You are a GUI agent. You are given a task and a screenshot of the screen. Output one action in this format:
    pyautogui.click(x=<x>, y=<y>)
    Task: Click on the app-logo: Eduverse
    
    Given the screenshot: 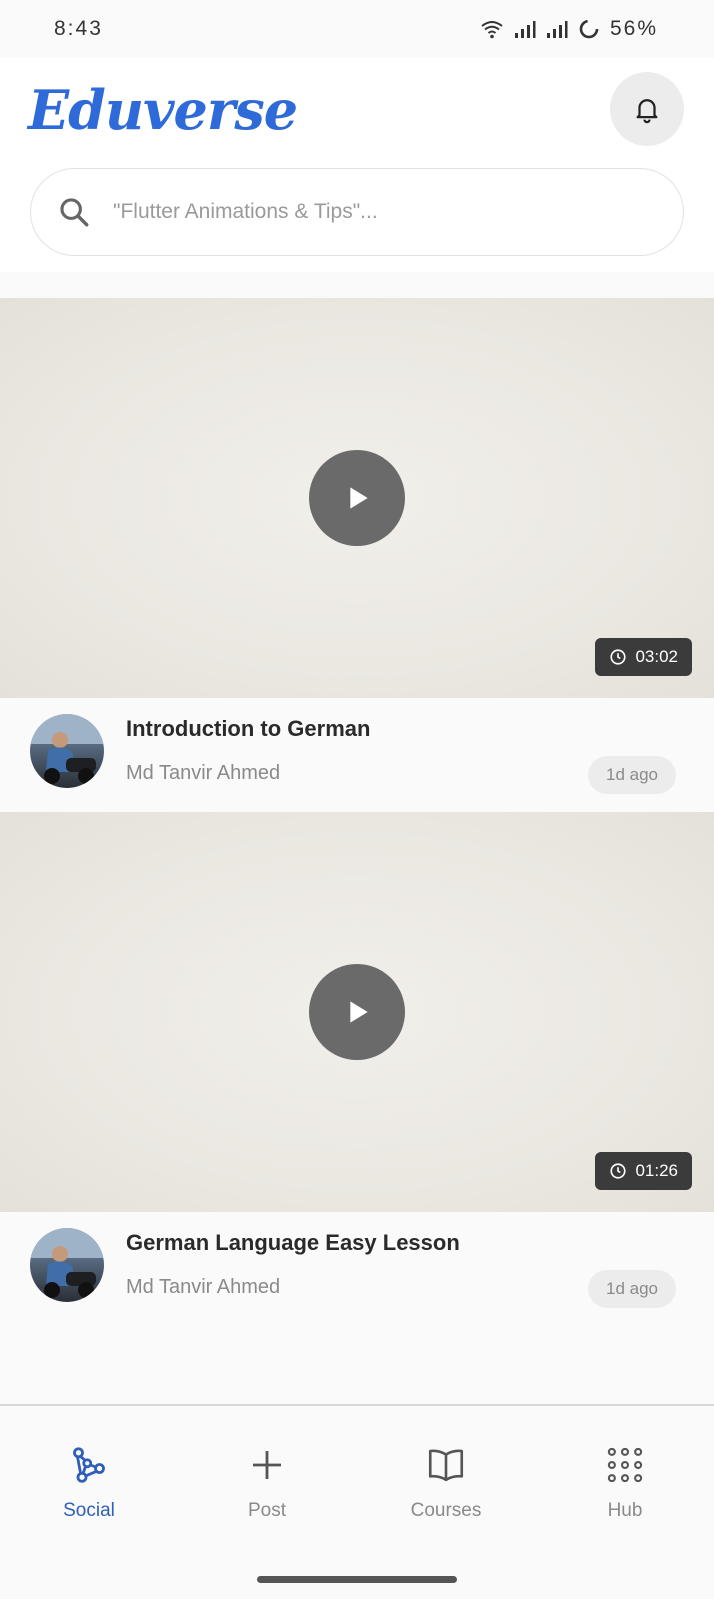 What is the action you would take?
    pyautogui.click(x=163, y=110)
    